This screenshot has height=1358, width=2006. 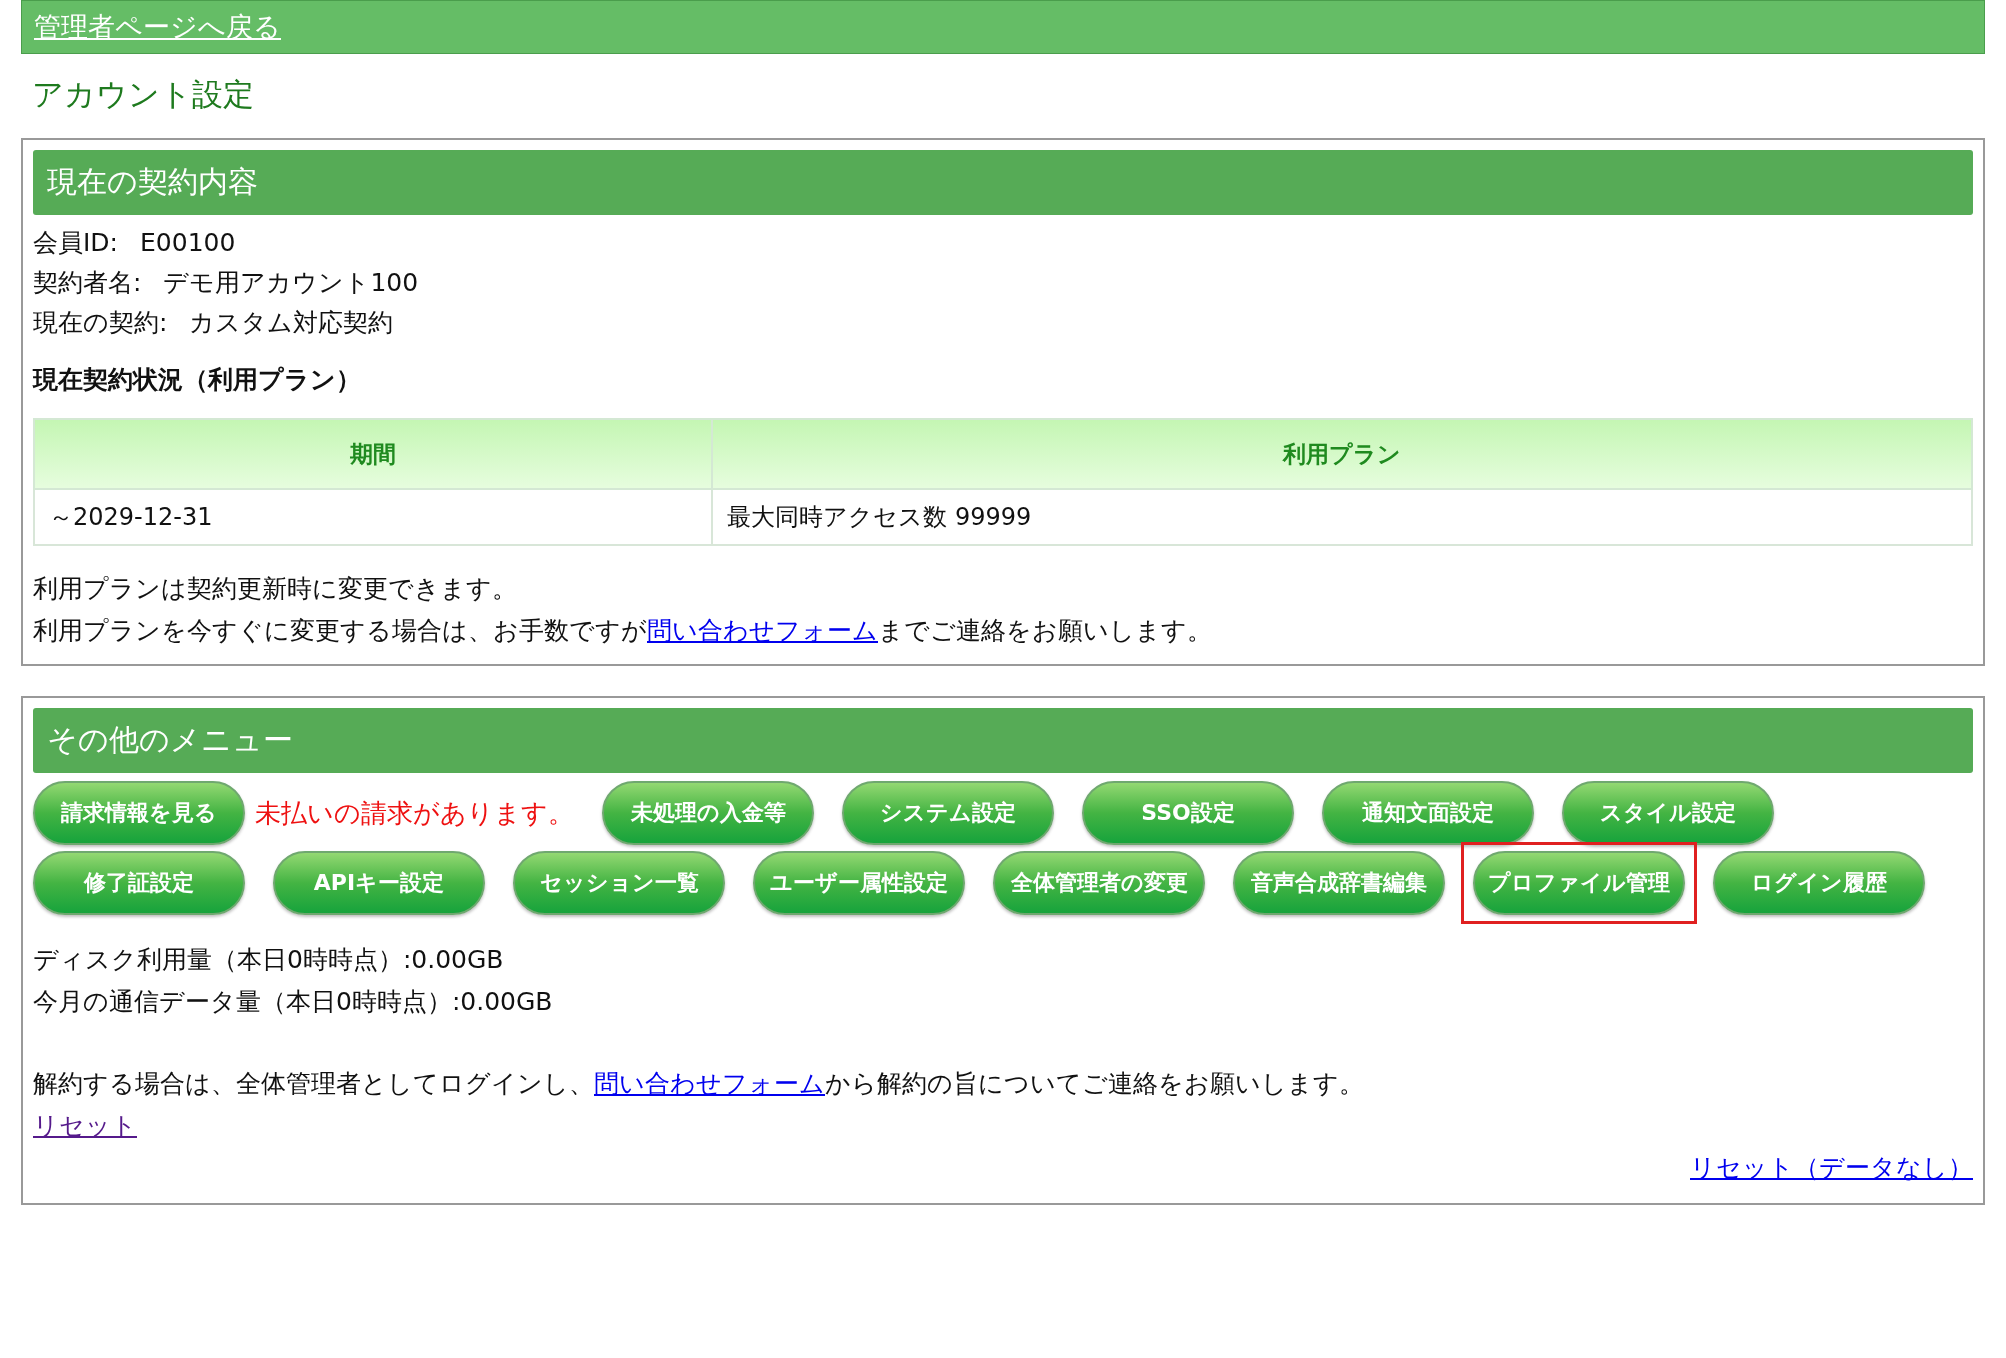 What do you see at coordinates (143, 94) in the screenshot?
I see `page-title: アカウント設定` at bounding box center [143, 94].